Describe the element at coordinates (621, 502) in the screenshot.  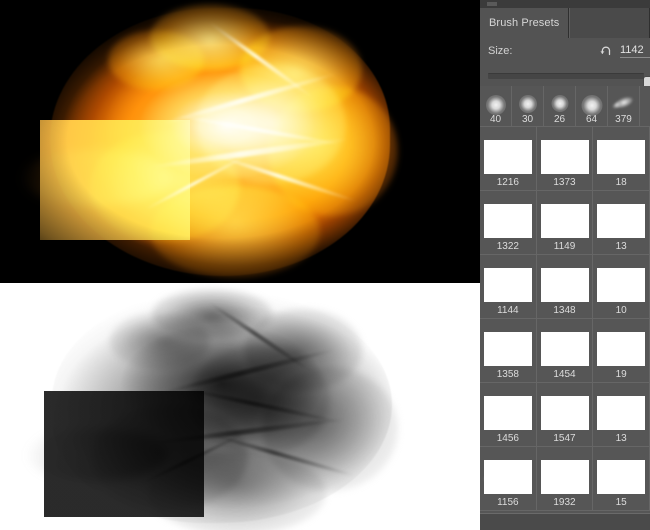
I see `brush-preset-label: 15` at that location.